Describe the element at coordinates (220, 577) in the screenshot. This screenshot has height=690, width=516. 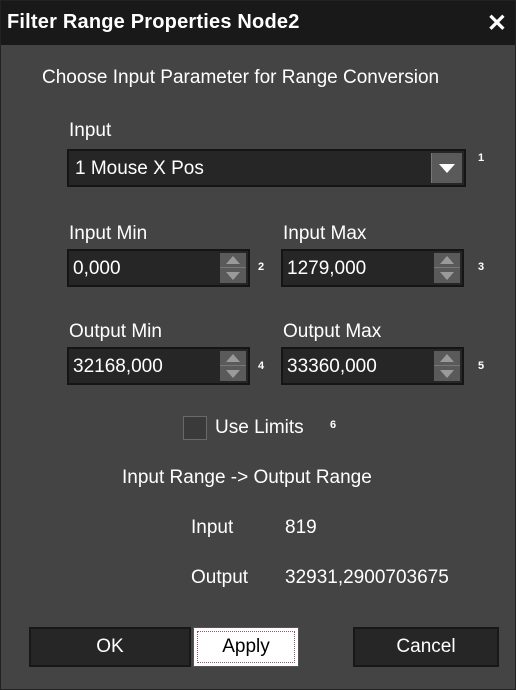
I see `readout-output-label: Output` at that location.